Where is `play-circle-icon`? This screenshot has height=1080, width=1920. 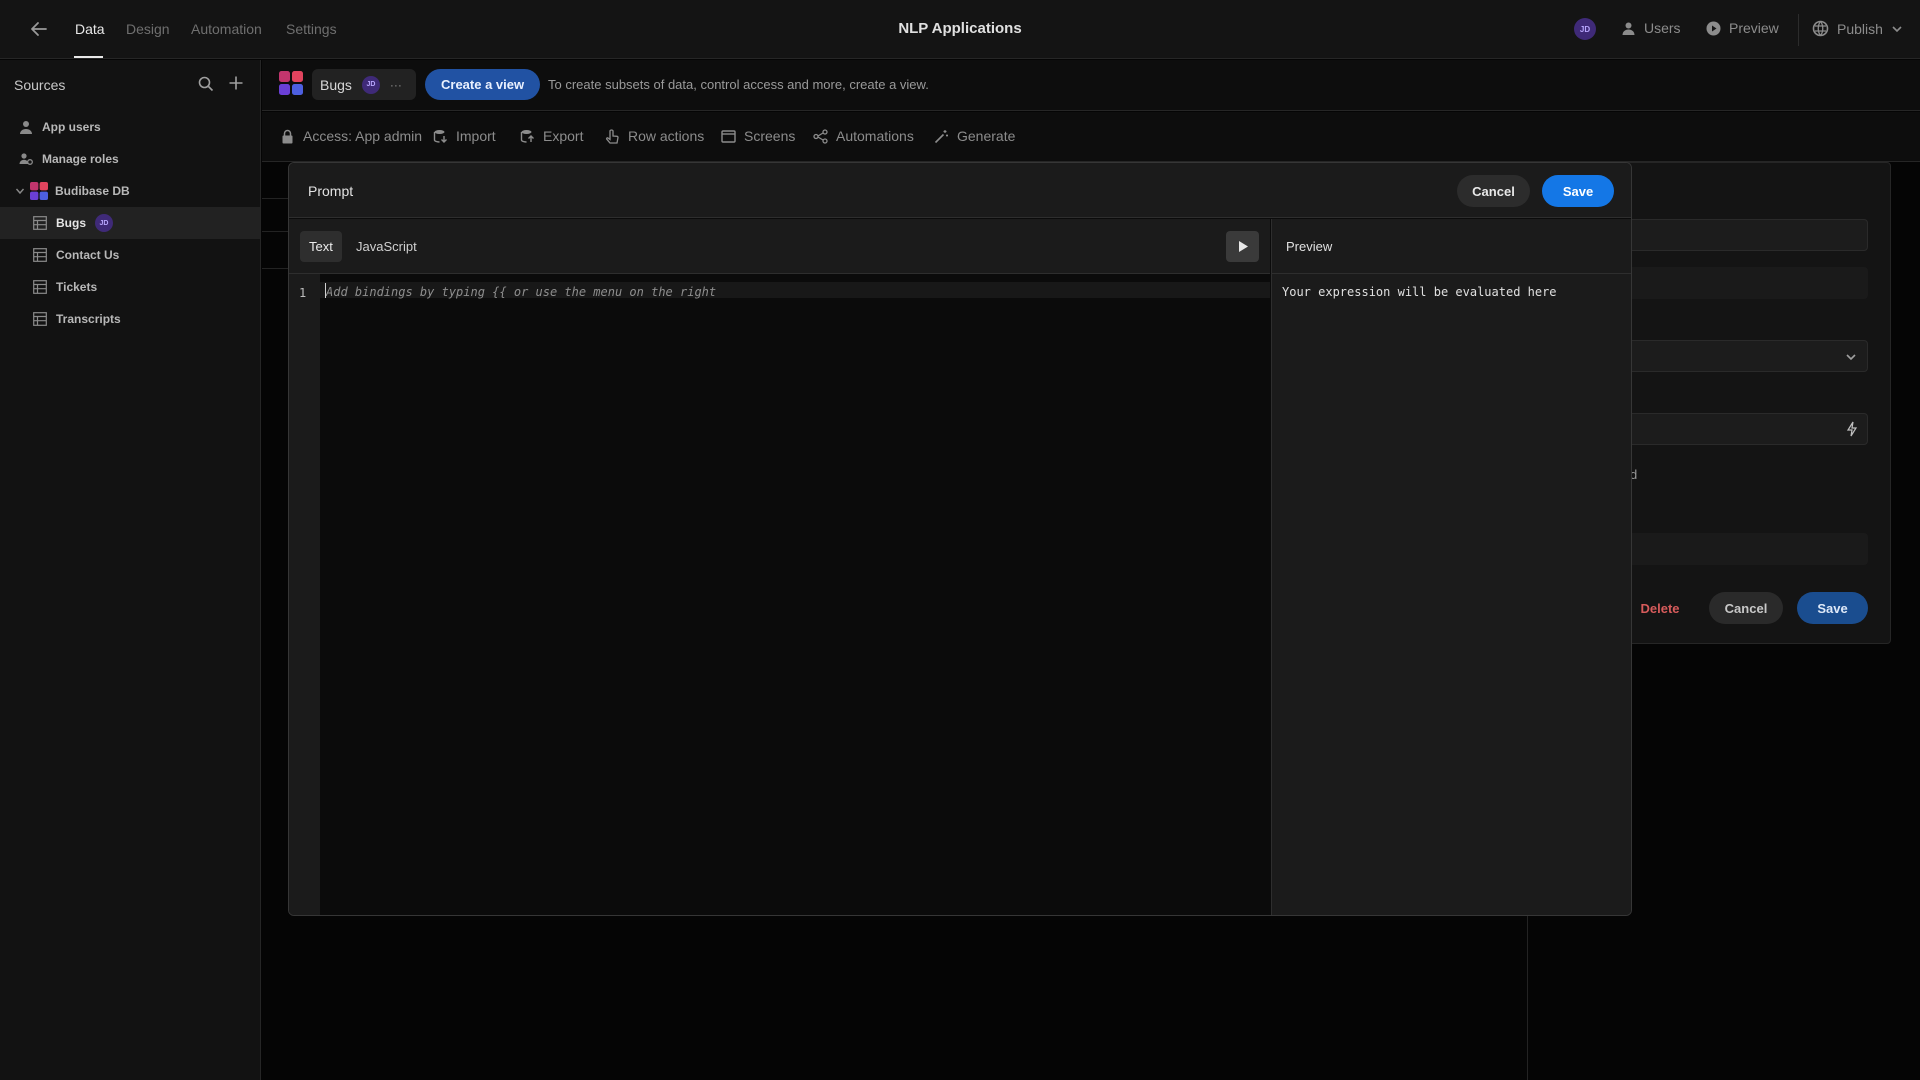 play-circle-icon is located at coordinates (1713, 28).